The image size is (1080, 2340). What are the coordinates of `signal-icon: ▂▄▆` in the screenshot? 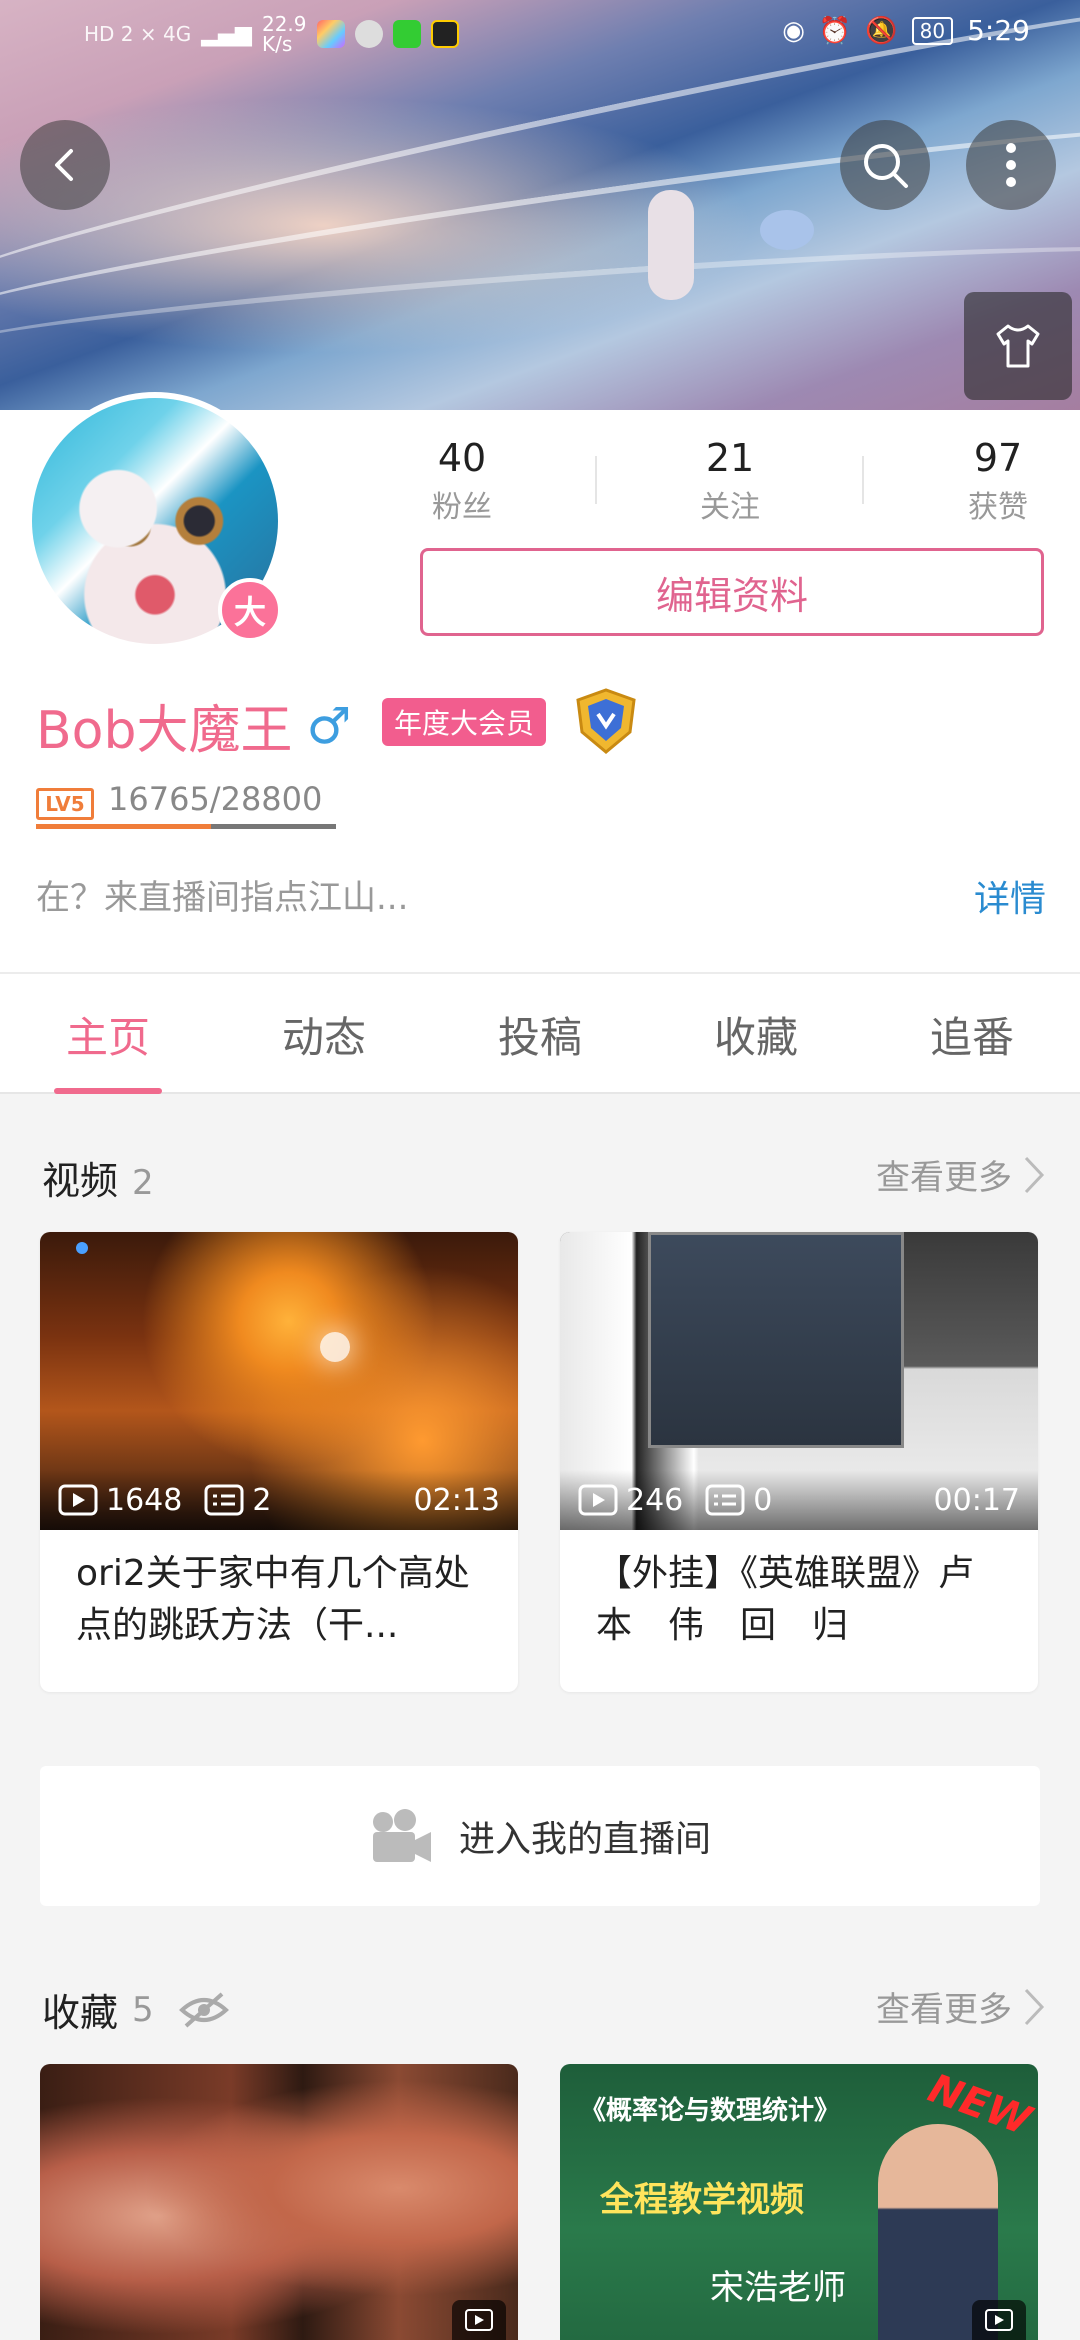 It's located at (226, 34).